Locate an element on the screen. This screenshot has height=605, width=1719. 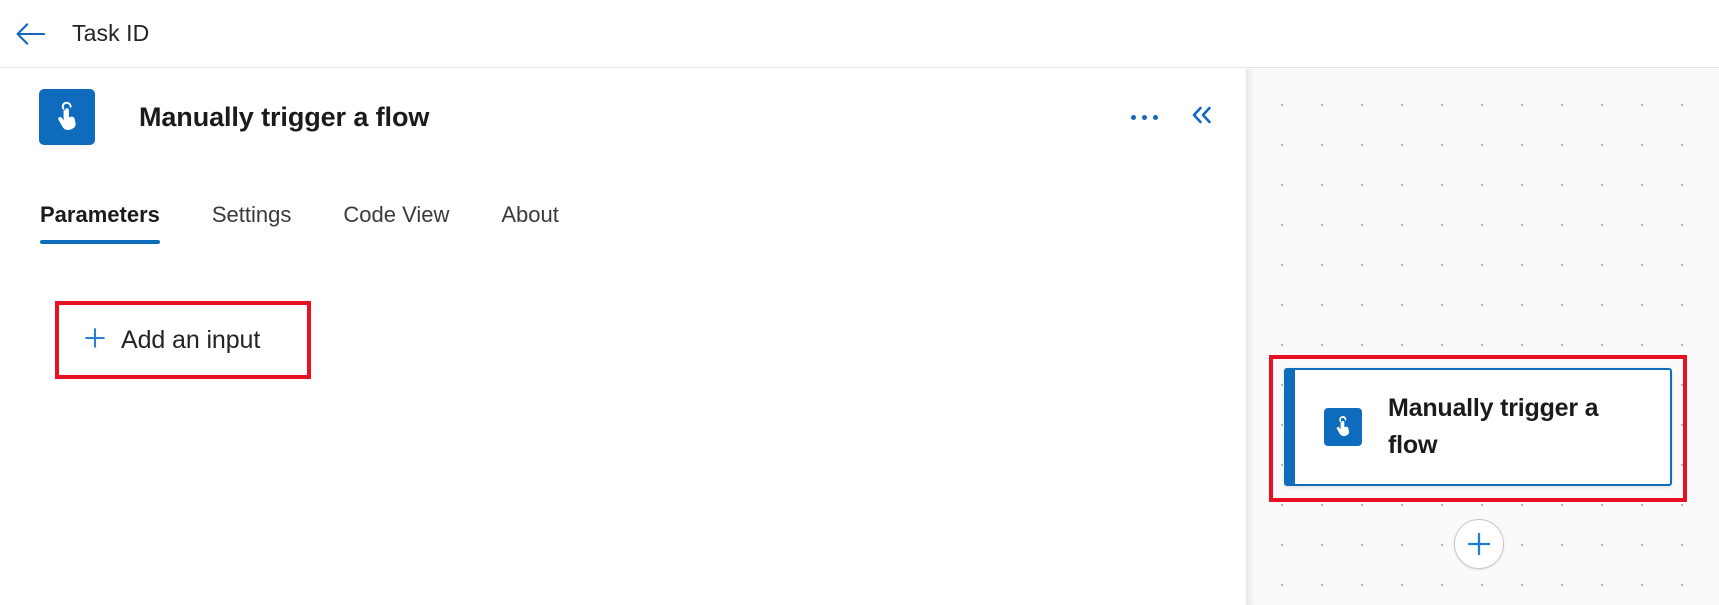
top-bar: Task ID is located at coordinates (859, 34).